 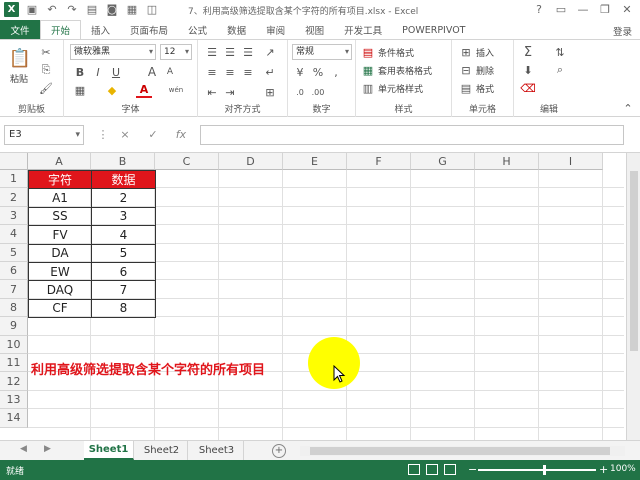 I want to click on row-header-5: 5, so click(x=14, y=252).